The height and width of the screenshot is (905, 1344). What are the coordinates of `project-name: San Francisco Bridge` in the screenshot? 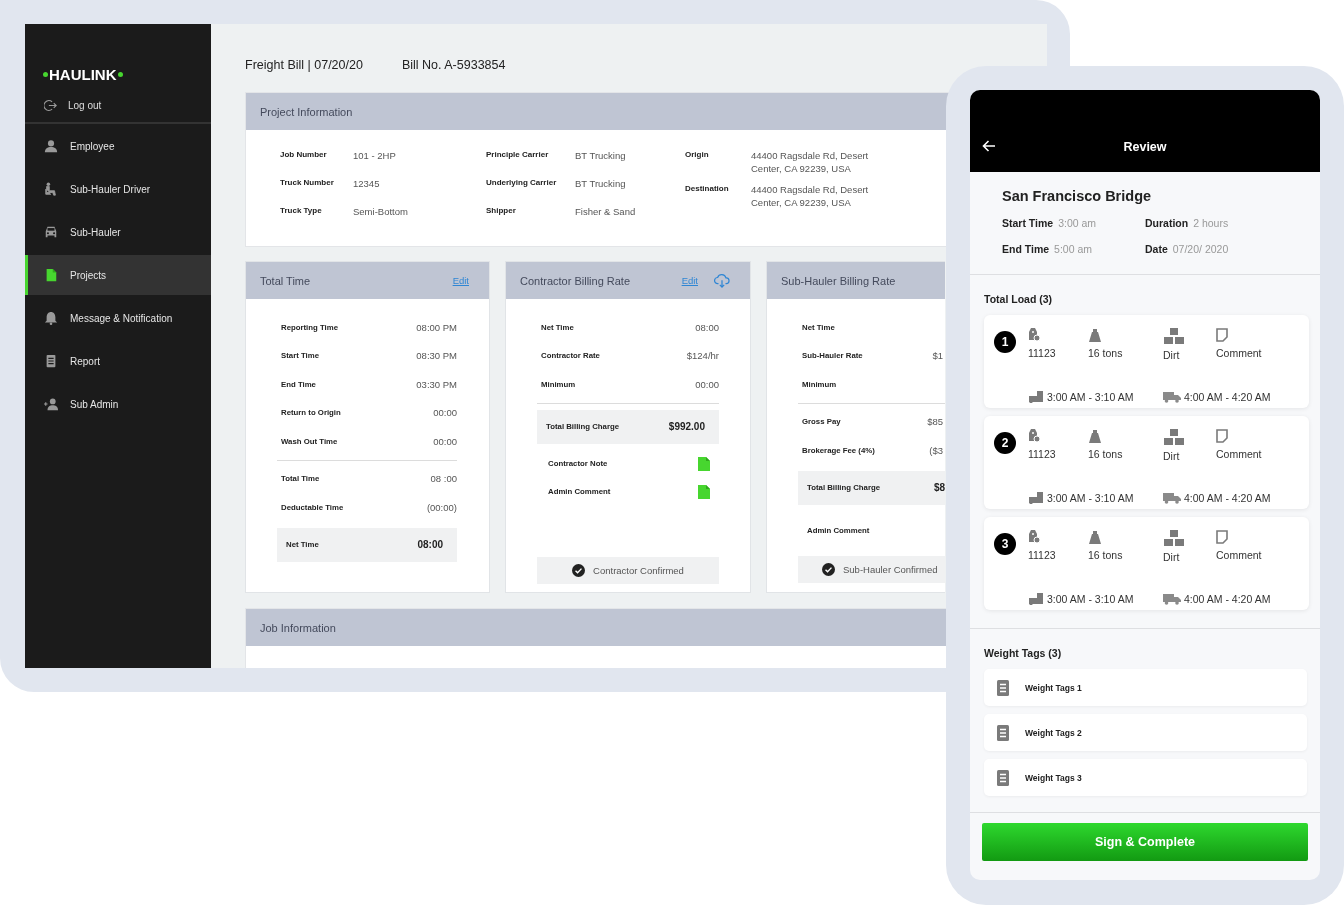 It's located at (1077, 196).